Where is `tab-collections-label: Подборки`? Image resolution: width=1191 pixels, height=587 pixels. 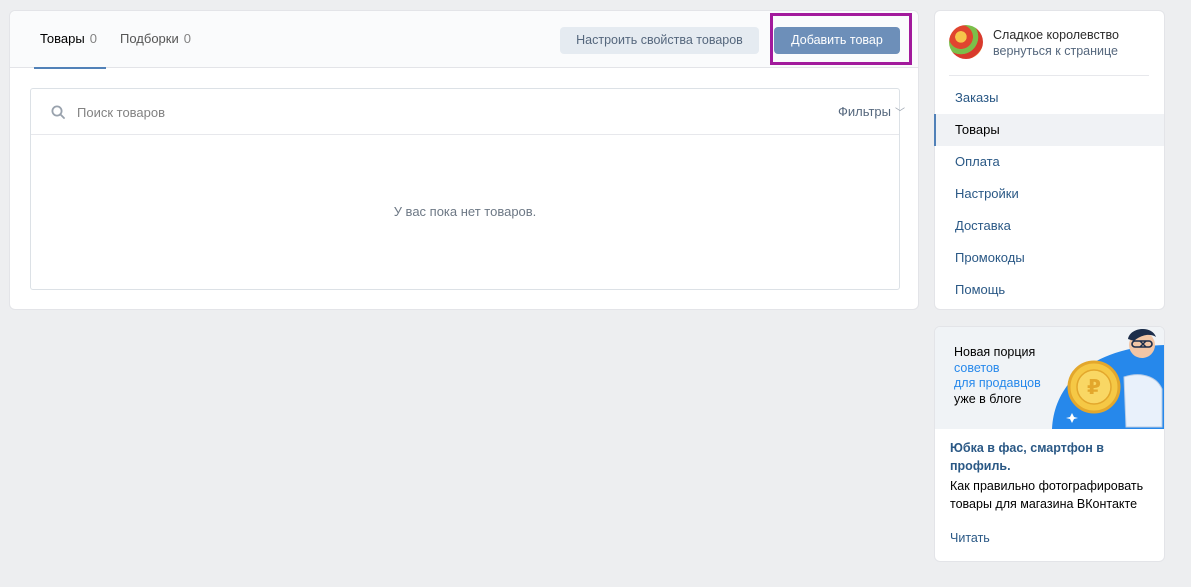 tab-collections-label: Подборки is located at coordinates (149, 38).